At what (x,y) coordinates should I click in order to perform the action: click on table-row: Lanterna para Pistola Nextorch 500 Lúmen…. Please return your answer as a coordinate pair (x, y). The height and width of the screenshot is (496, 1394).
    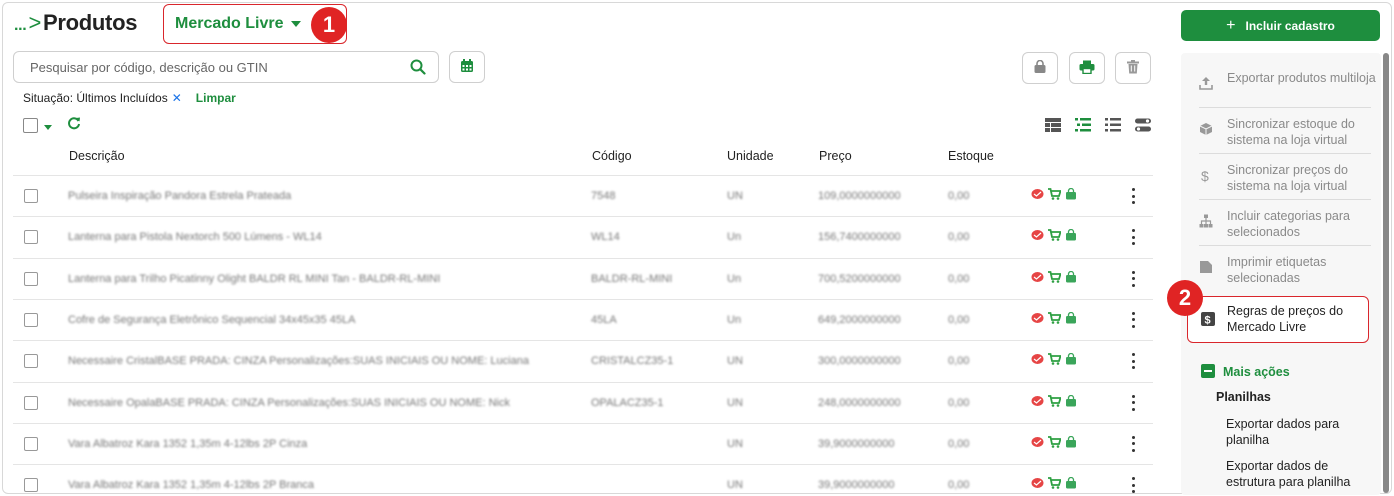
    Looking at the image, I should click on (583, 236).